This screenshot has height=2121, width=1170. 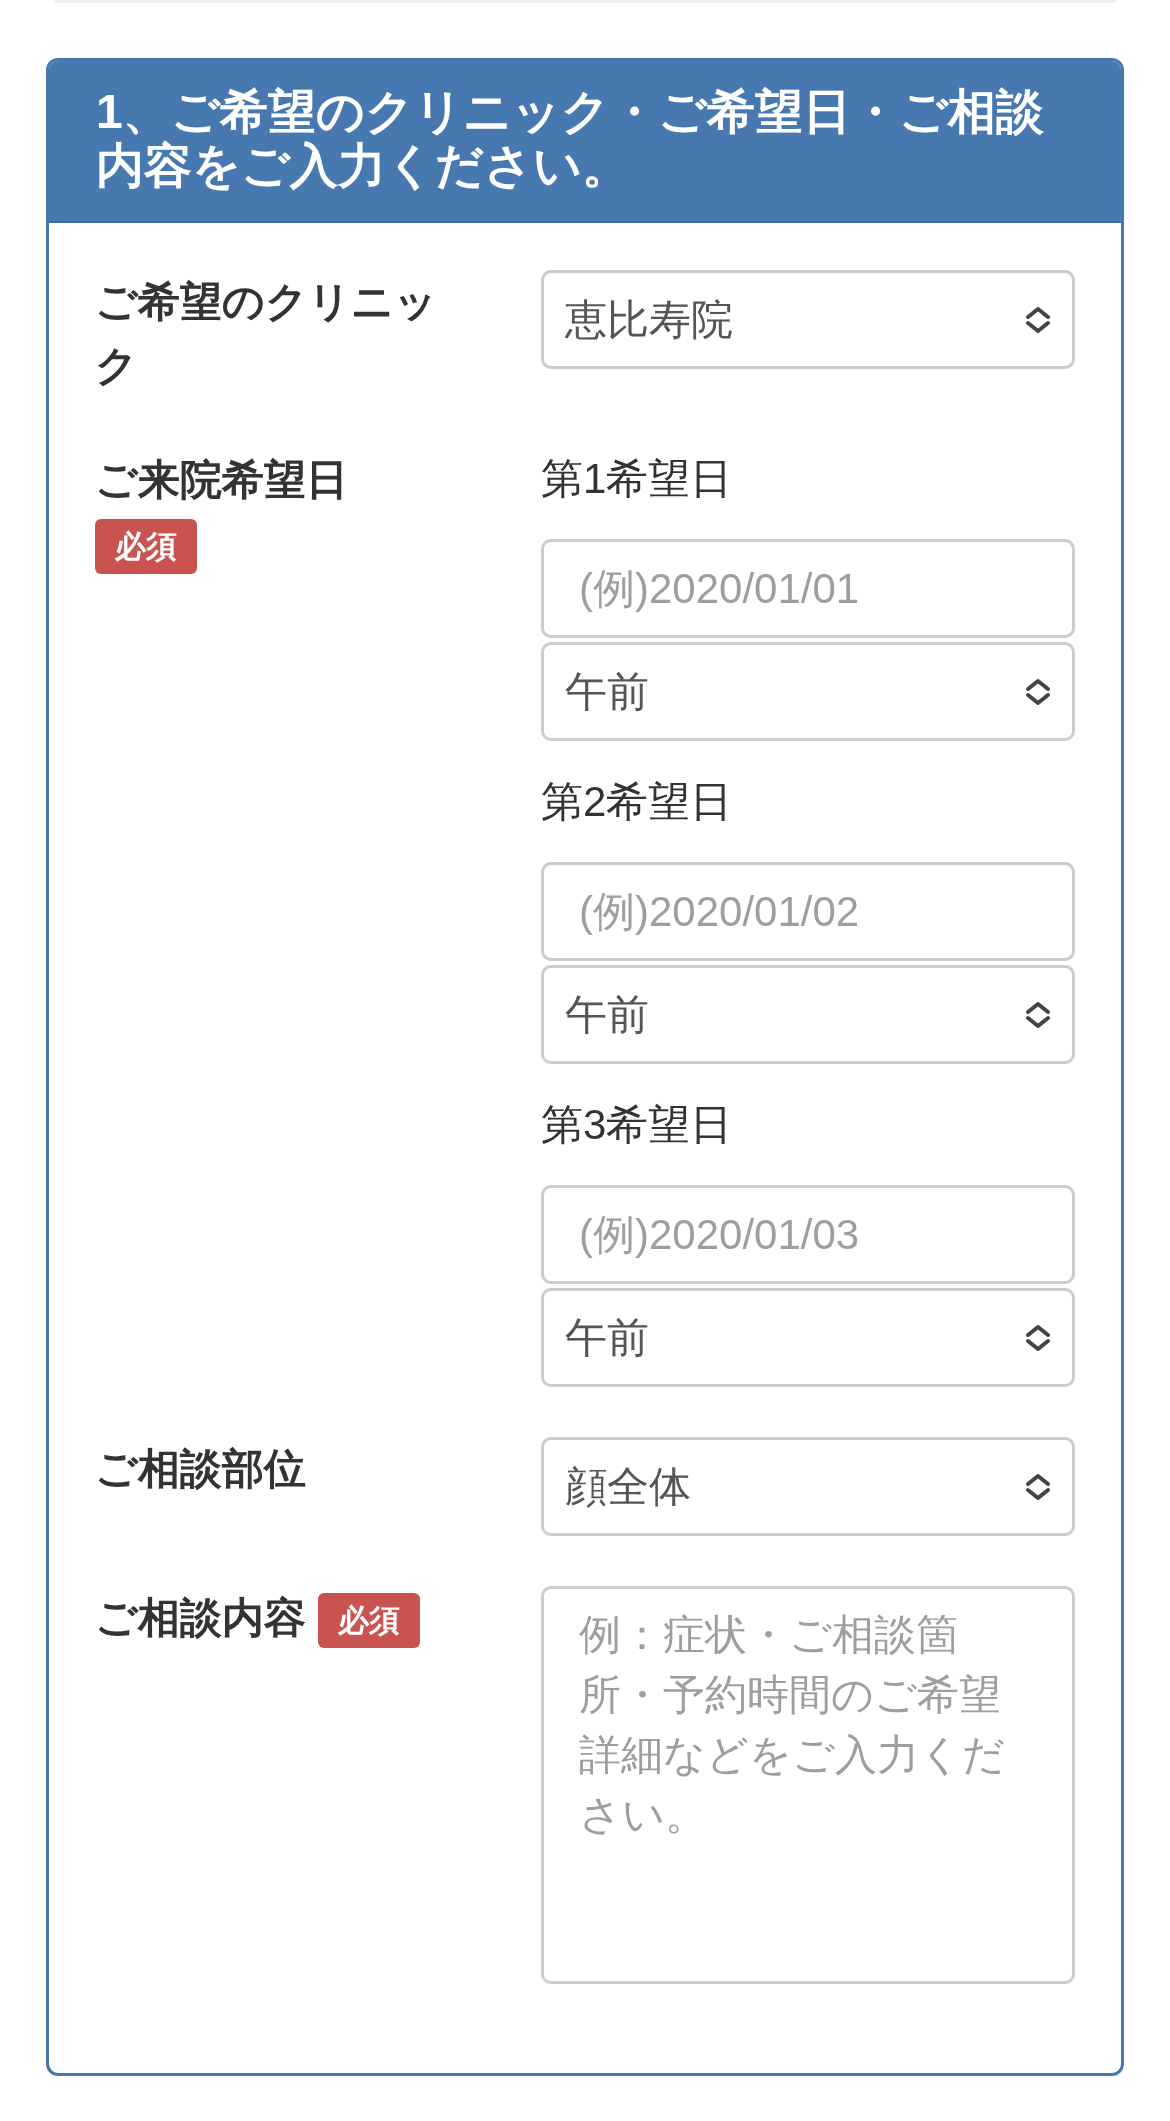 I want to click on dropdown: 顔全体, so click(x=808, y=1486).